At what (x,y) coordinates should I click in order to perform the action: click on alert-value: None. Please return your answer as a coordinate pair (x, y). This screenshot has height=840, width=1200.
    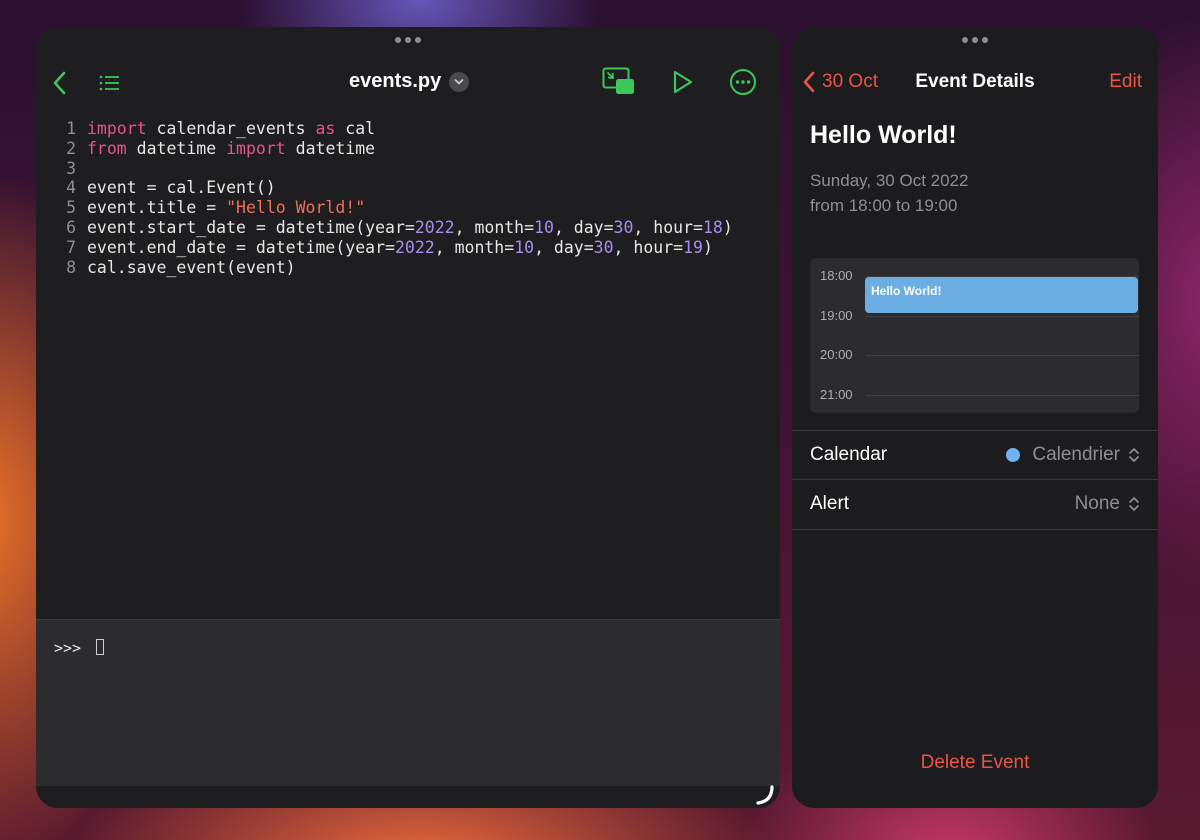
    Looking at the image, I should click on (1097, 503).